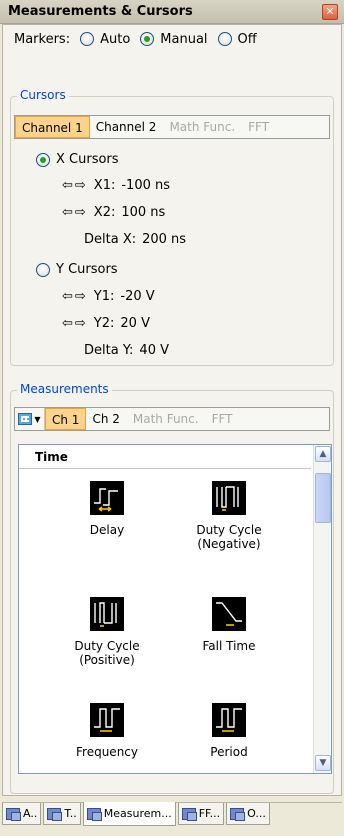 The width and height of the screenshot is (344, 836). What do you see at coordinates (184, 39) in the screenshot?
I see `marker-manual-label: Manual` at bounding box center [184, 39].